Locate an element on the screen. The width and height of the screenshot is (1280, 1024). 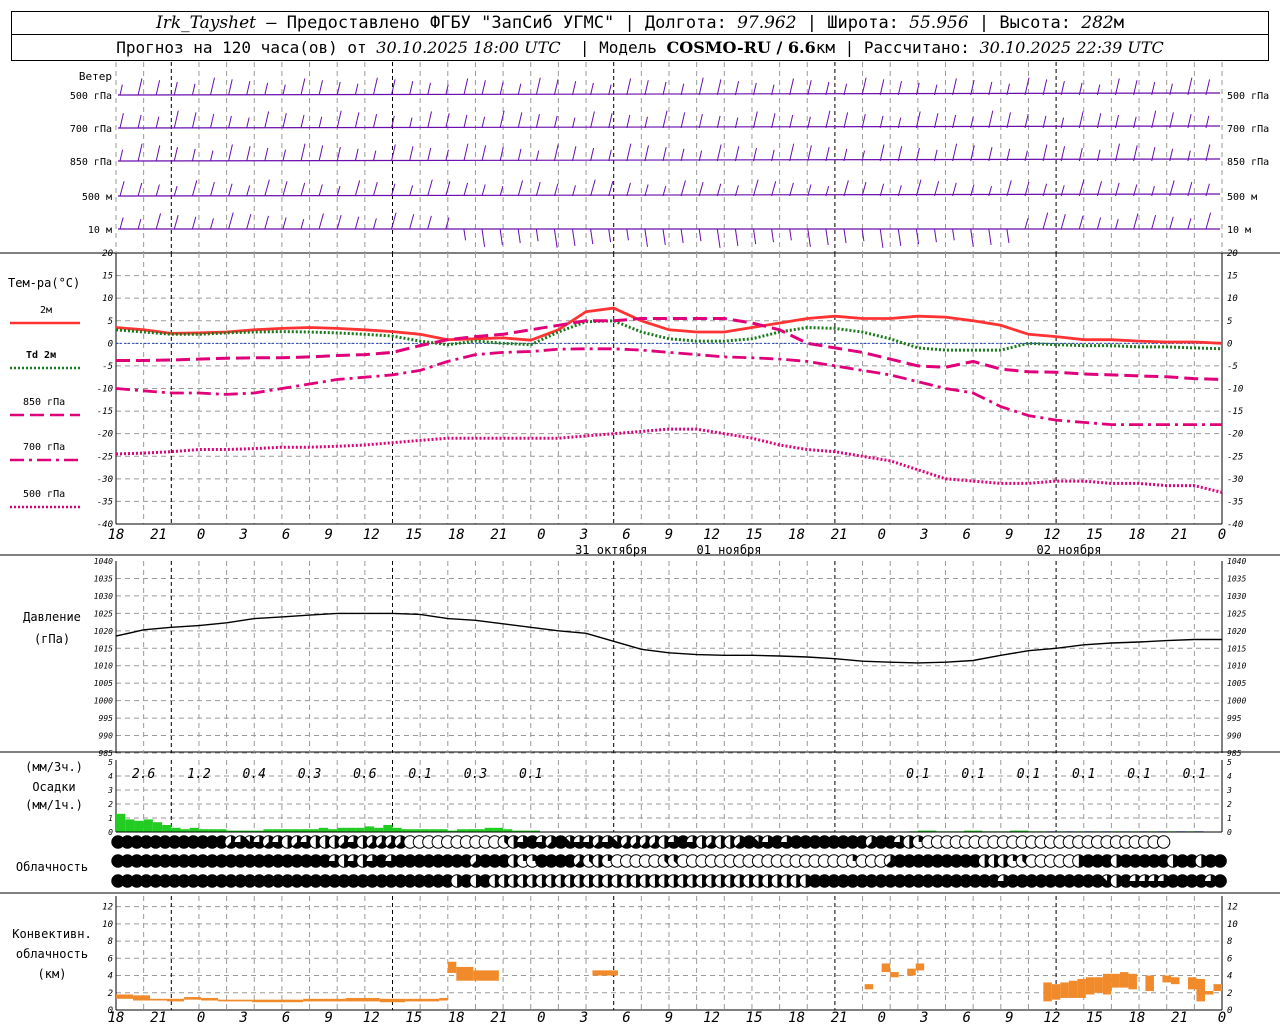
precip-3h-sum: 1.2 is located at coordinates (199, 774).